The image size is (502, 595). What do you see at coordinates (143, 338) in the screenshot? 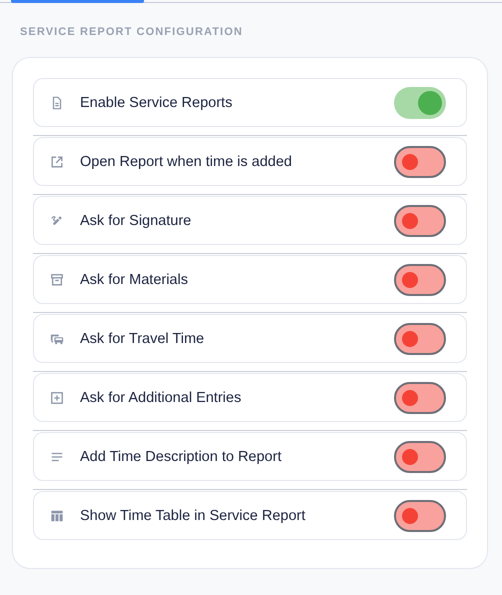
I see `setting-label: Ask for Travel Time` at bounding box center [143, 338].